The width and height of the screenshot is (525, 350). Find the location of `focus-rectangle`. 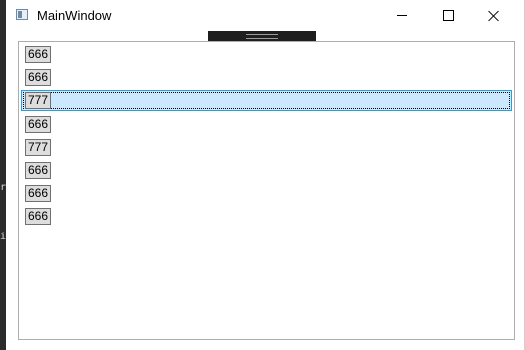

focus-rectangle is located at coordinates (266, 100).